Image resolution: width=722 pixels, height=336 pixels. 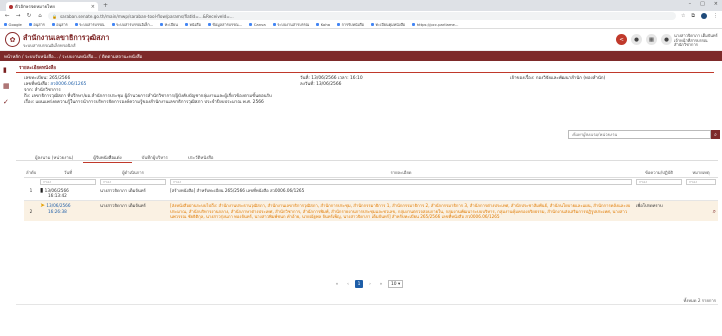 I want to click on receive-no: 265/2566, so click(x=60, y=78).